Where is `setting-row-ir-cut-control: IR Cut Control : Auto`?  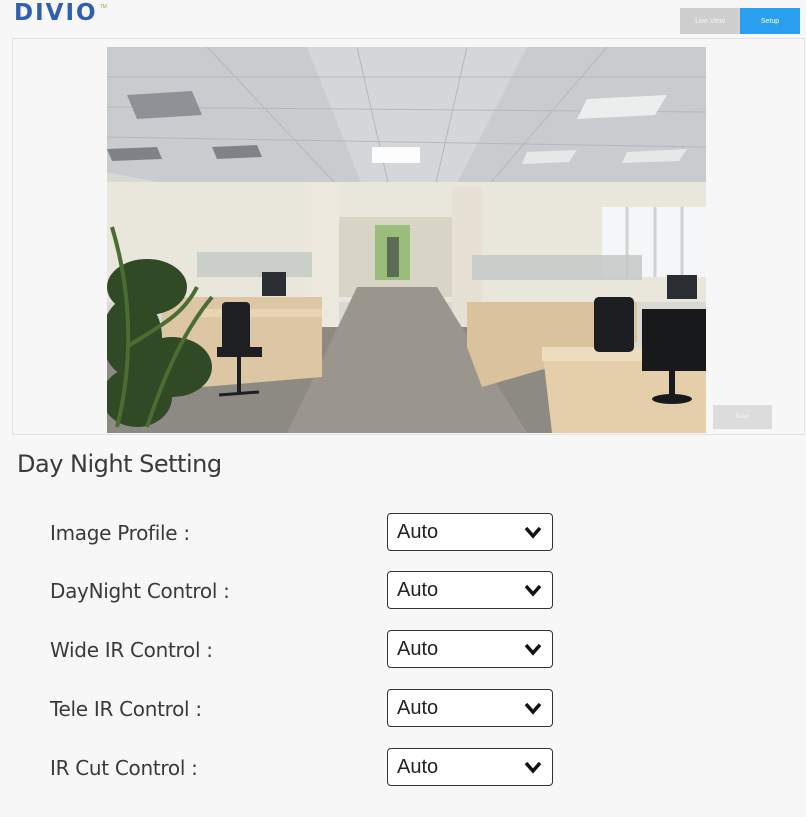
setting-row-ir-cut-control: IR Cut Control : Auto is located at coordinates (403, 769).